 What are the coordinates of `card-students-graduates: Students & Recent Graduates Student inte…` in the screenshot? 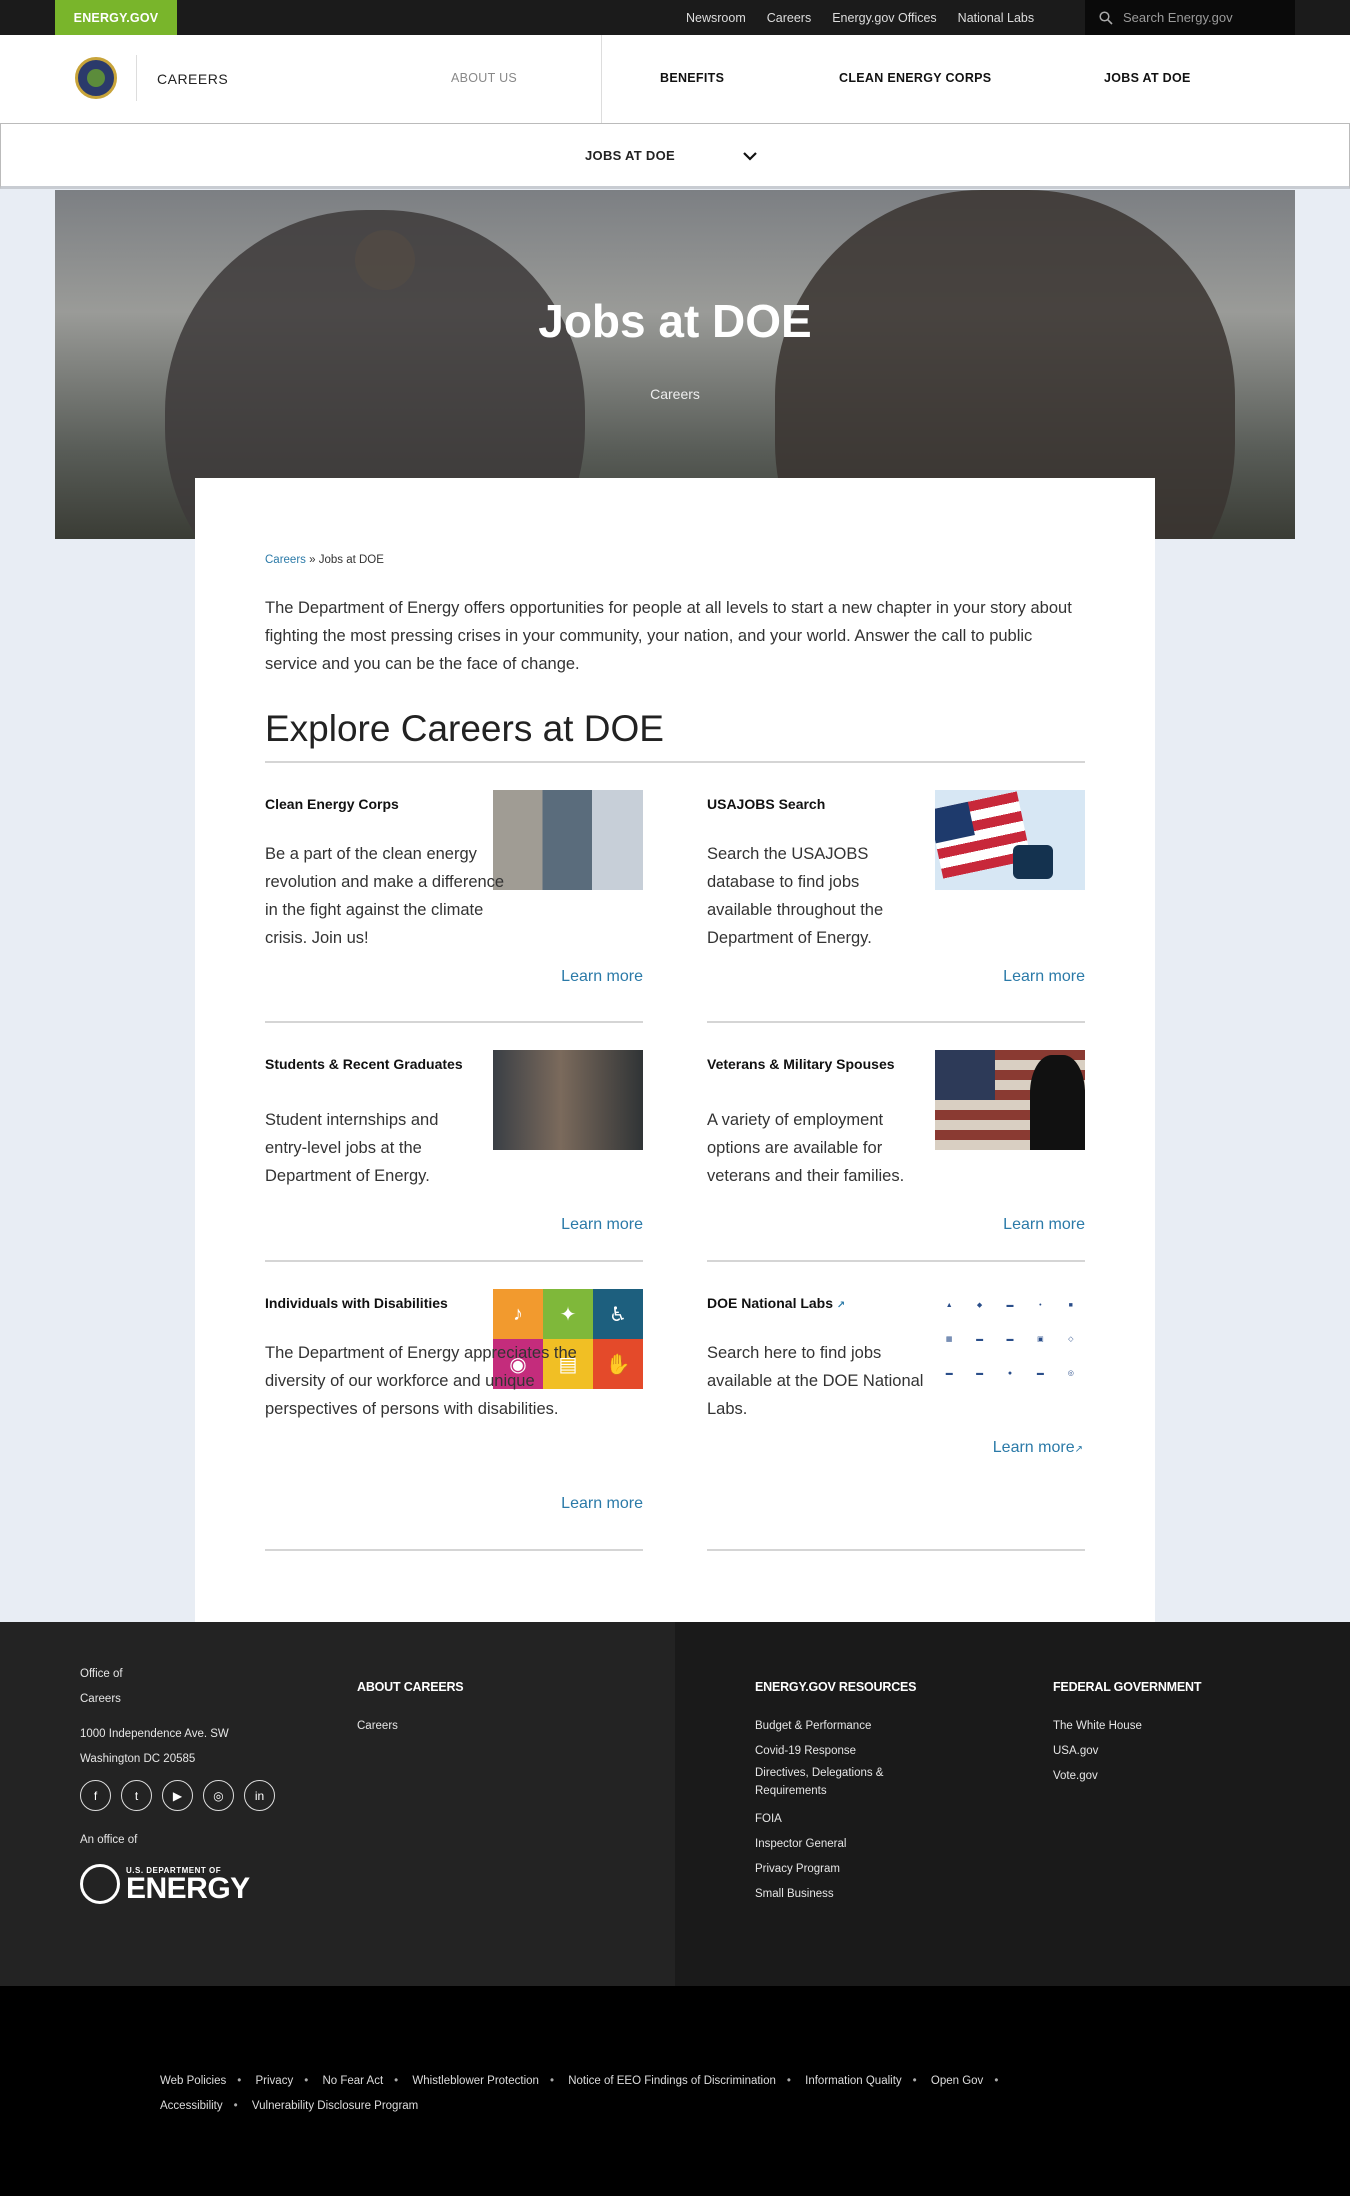 It's located at (454, 1150).